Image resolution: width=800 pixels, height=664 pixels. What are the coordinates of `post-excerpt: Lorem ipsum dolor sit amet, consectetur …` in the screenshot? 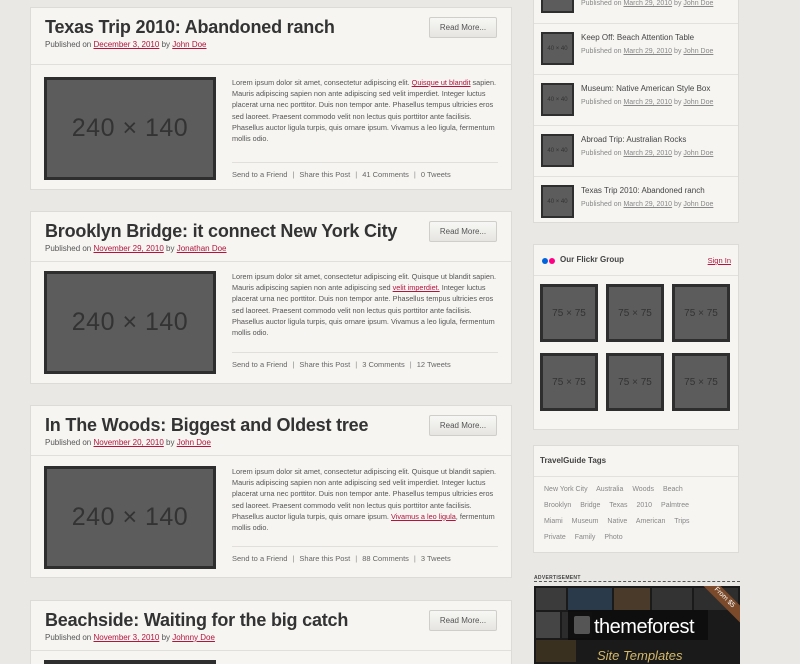 It's located at (365, 110).